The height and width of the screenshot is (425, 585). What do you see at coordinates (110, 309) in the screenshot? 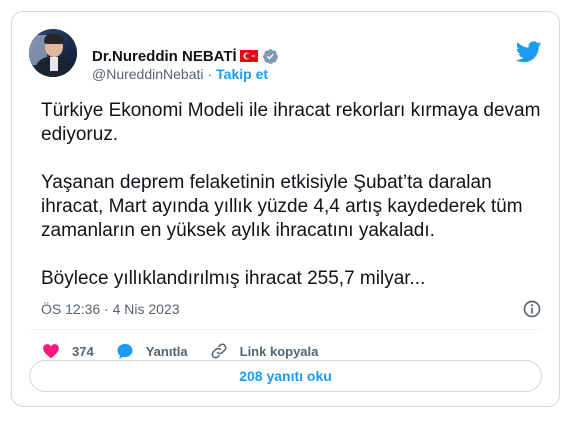
I see `tweet-timestamp: ÖS 12:36 · 4 Nis 2023` at bounding box center [110, 309].